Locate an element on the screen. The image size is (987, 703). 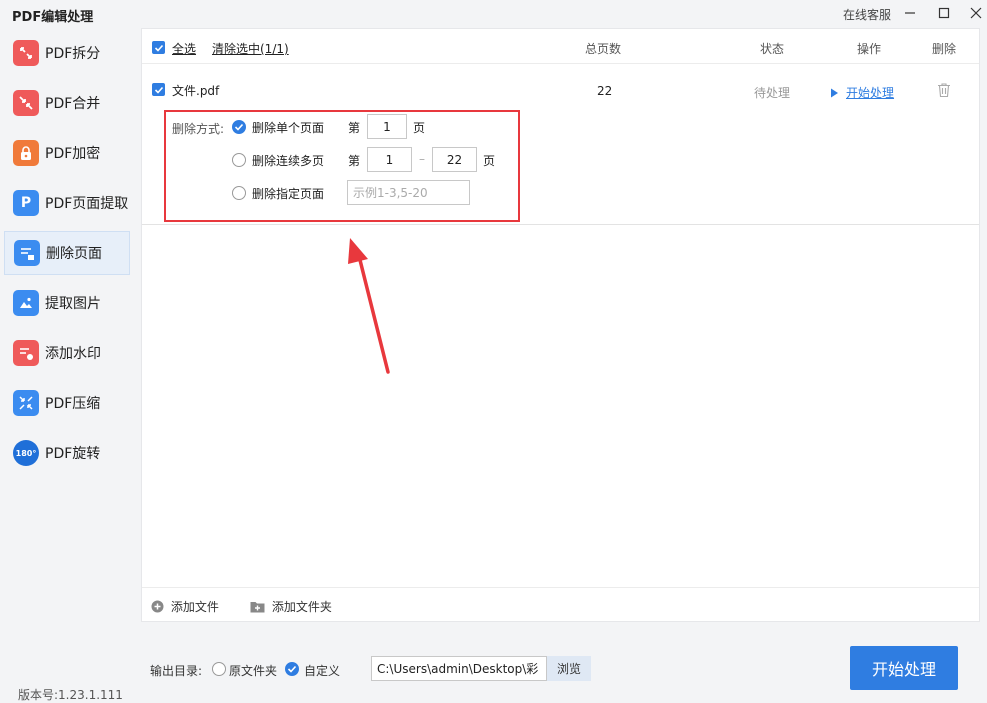
select-all-checkbox is located at coordinates (158, 47).